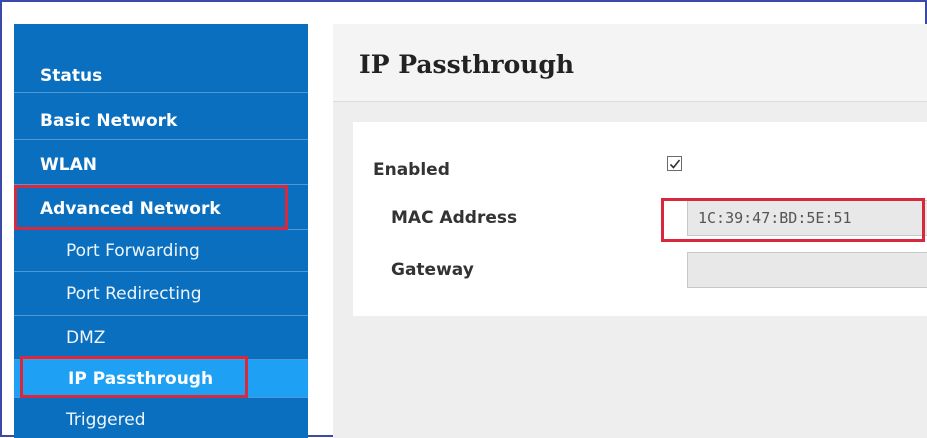  What do you see at coordinates (68, 164) in the screenshot?
I see `sidebar-item-label: WLAN` at bounding box center [68, 164].